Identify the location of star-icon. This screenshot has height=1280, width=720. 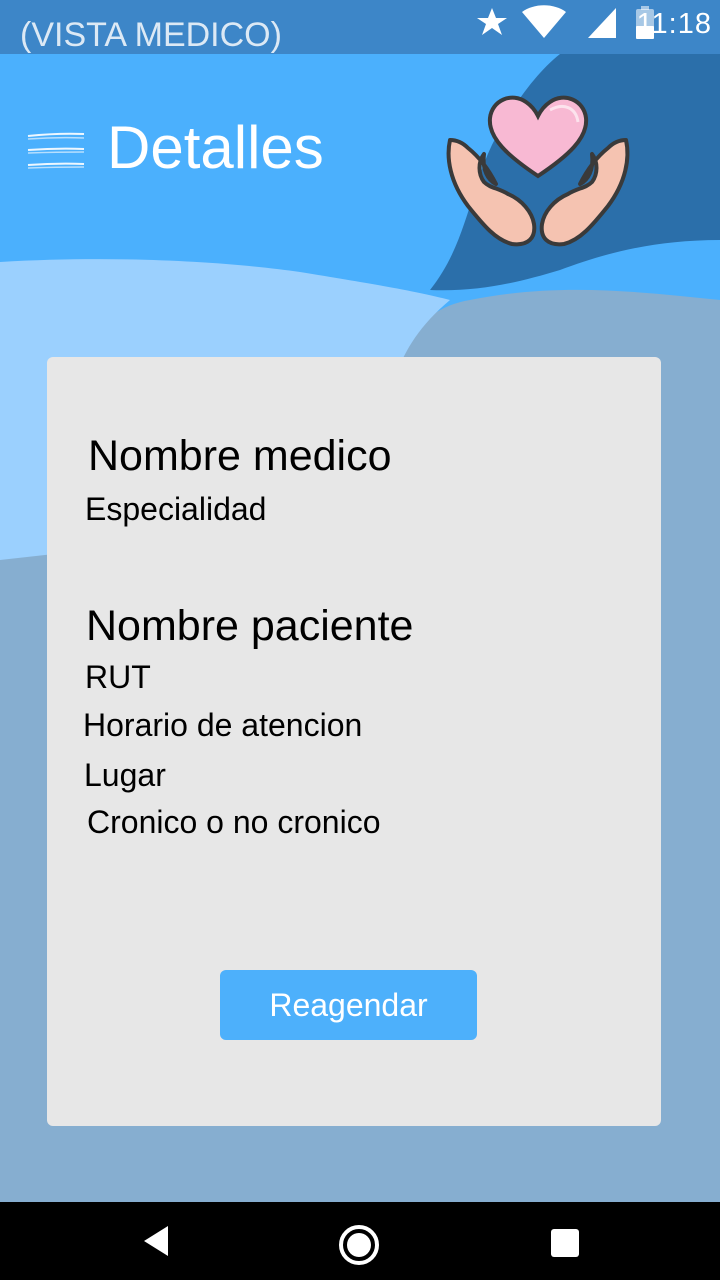
(492, 21).